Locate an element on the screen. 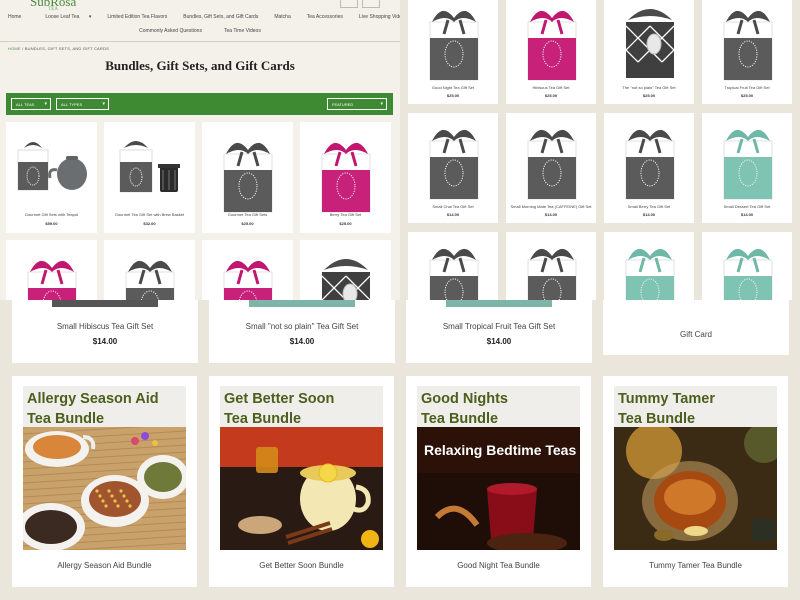 This screenshot has width=800, height=600. product-card: Small Dessert Tea Gift Set $14.00 is located at coordinates (747, 168).